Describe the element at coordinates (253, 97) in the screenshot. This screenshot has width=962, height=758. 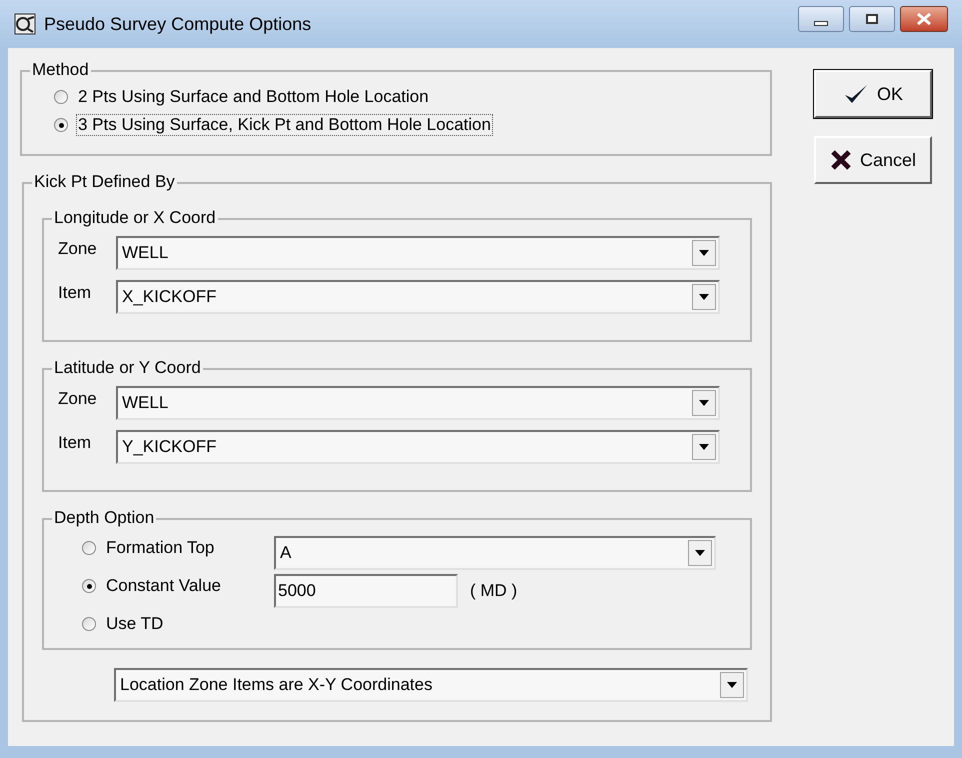
I see `radio-label: 2 Pts Using Surface and Bottom Hole Location` at that location.